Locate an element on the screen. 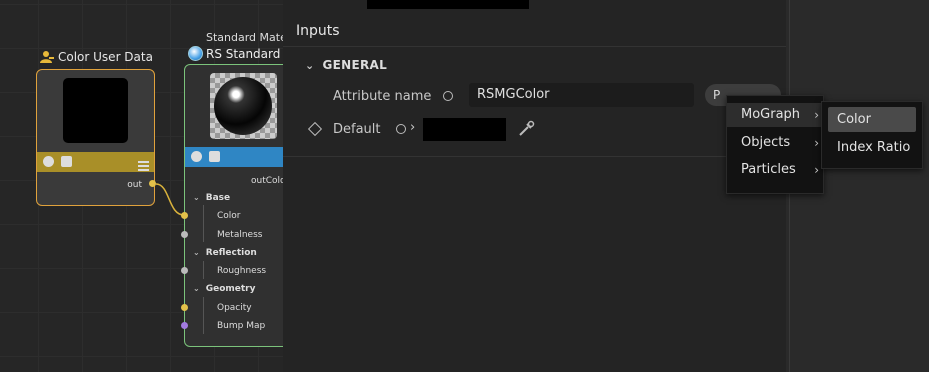  port-opacity: Opacity is located at coordinates (234, 308).